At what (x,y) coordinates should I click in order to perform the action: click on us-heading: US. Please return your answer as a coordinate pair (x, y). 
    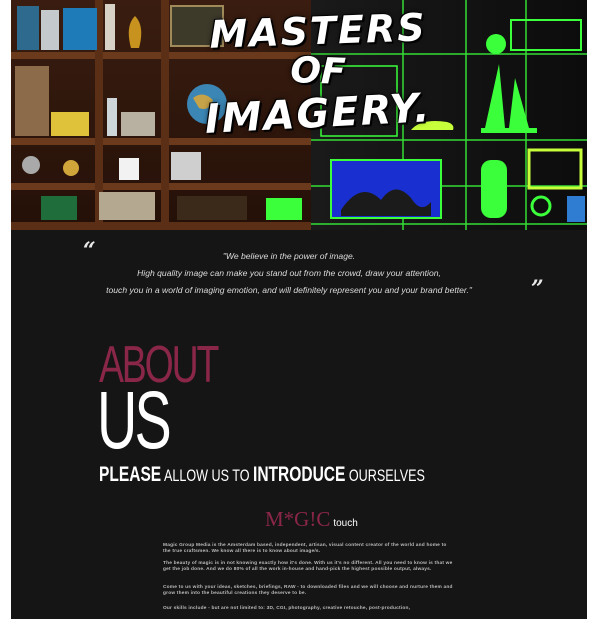
    Looking at the image, I should click on (134, 420).